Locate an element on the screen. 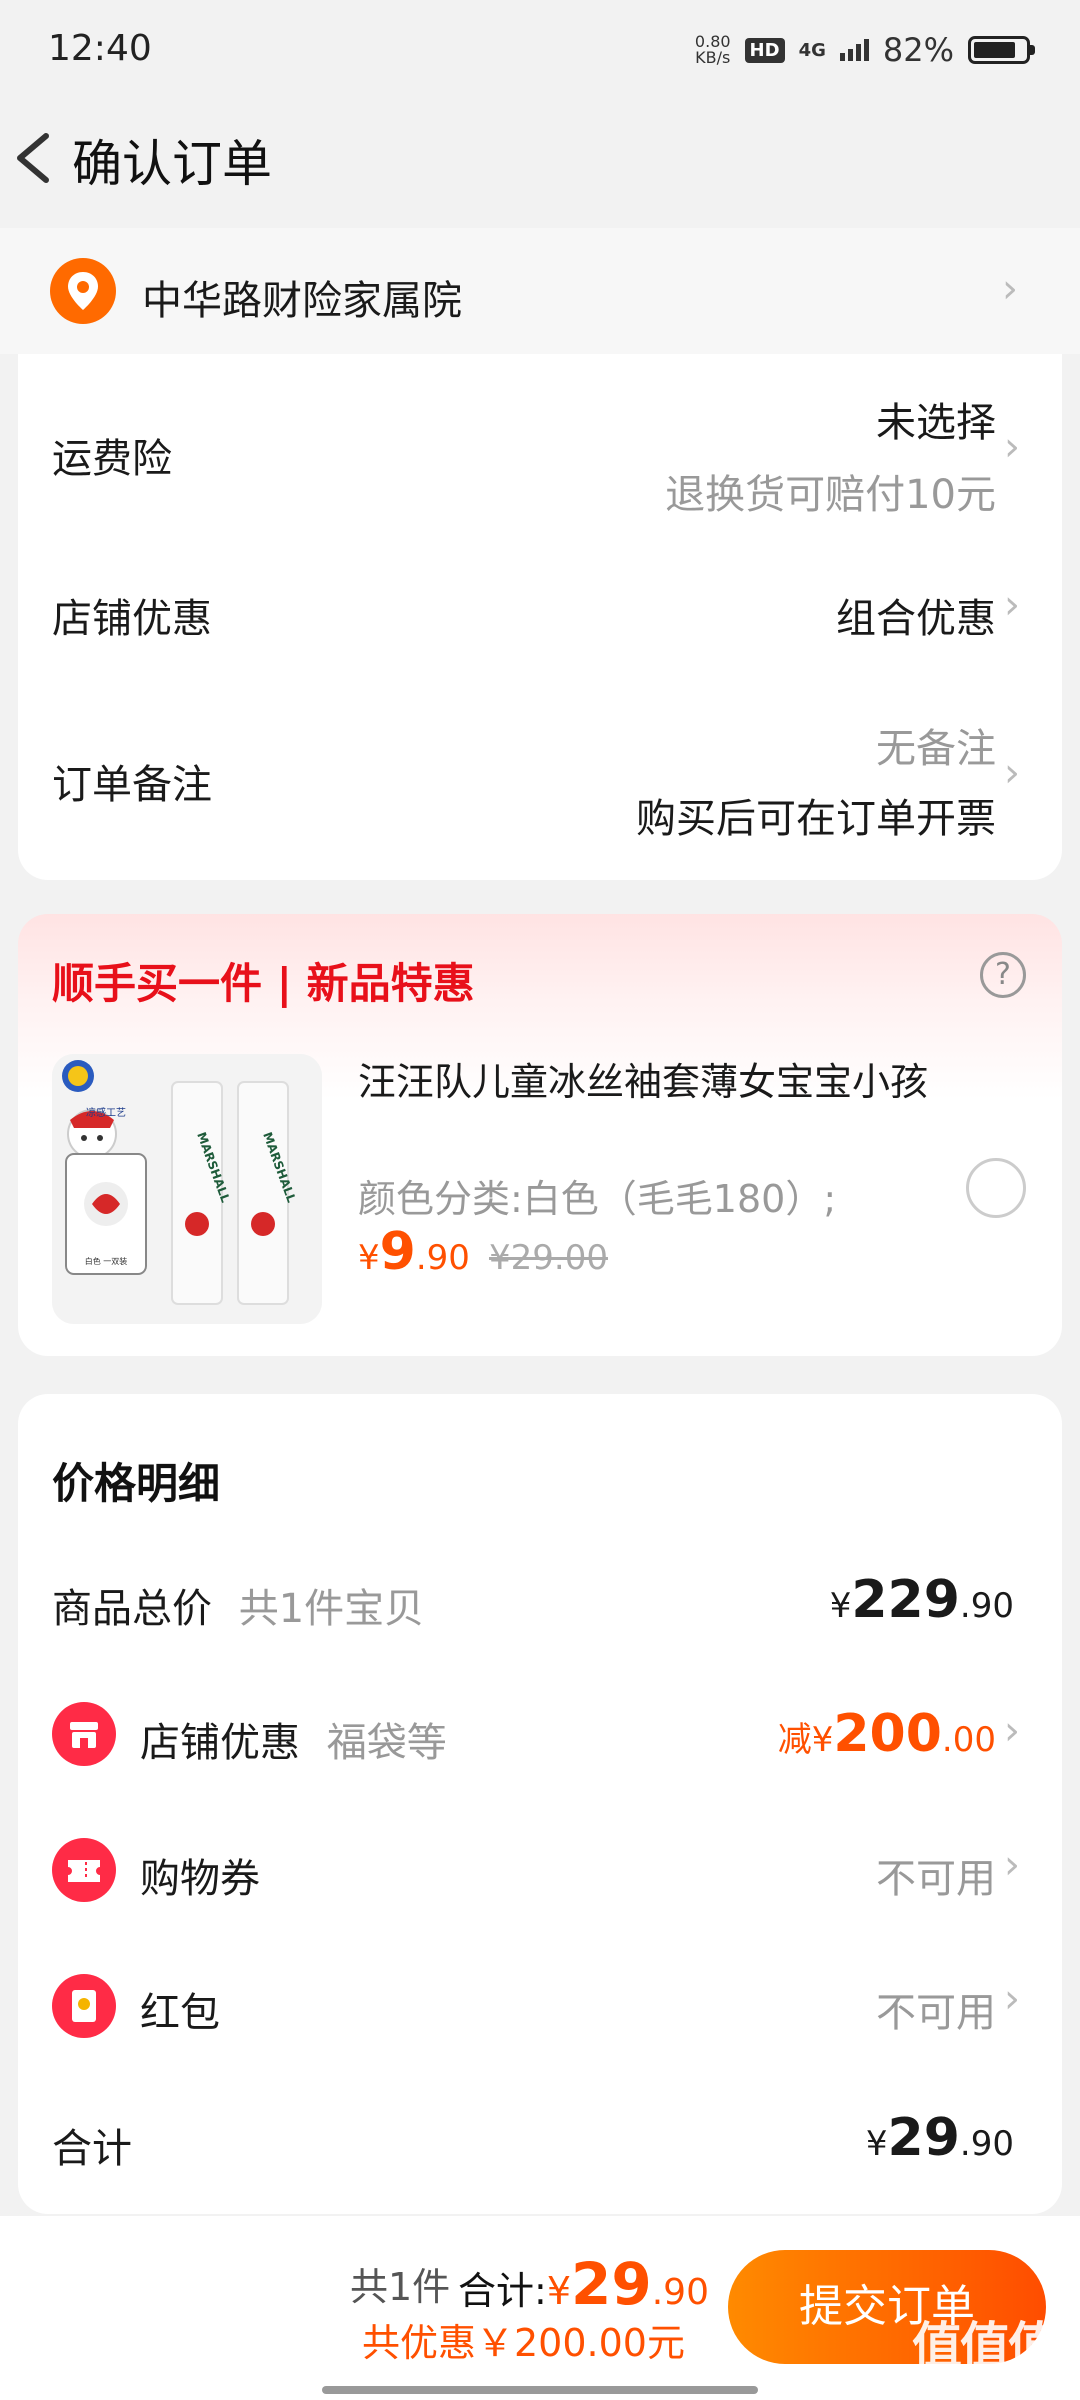 The height and width of the screenshot is (2400, 1080). coupon-glyph is located at coordinates (84, 1871).